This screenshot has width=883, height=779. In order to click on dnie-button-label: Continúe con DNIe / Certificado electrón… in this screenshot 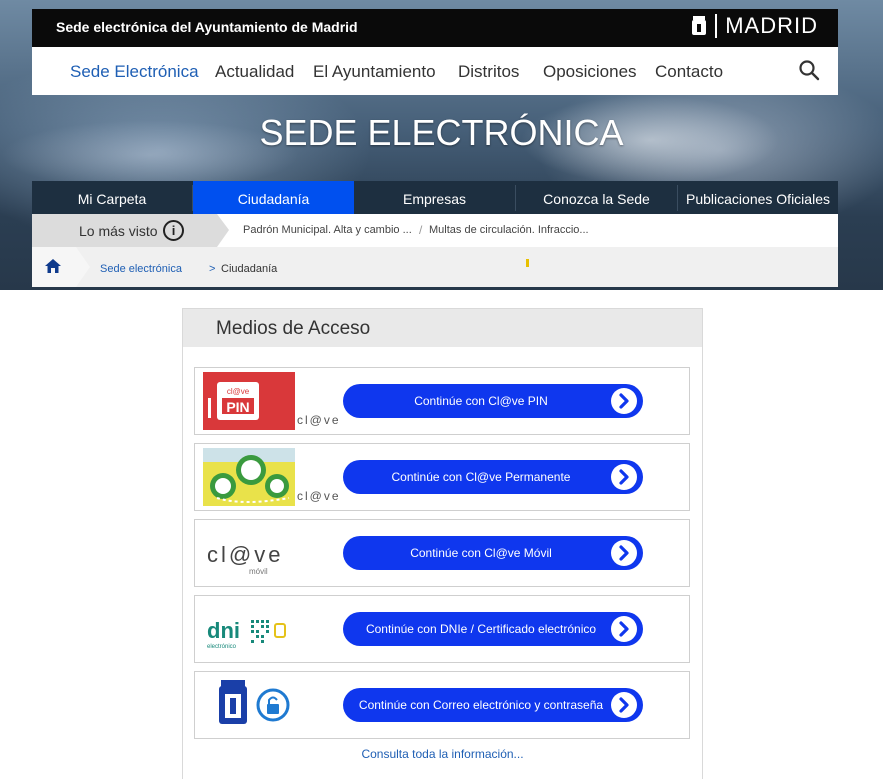, I will do `click(481, 629)`.